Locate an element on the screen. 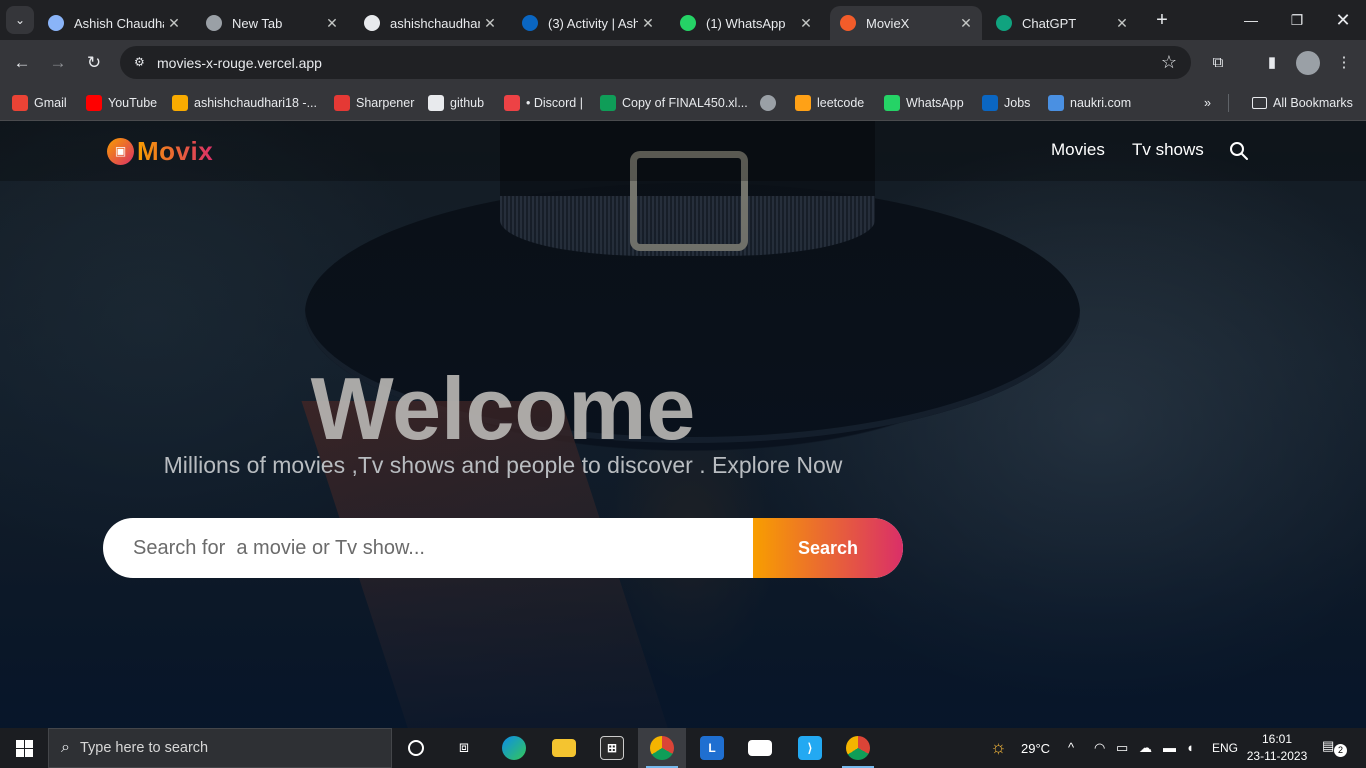 This screenshot has width=1366, height=768. browser-tab: ashishchaudhari ✕ is located at coordinates (430, 23).